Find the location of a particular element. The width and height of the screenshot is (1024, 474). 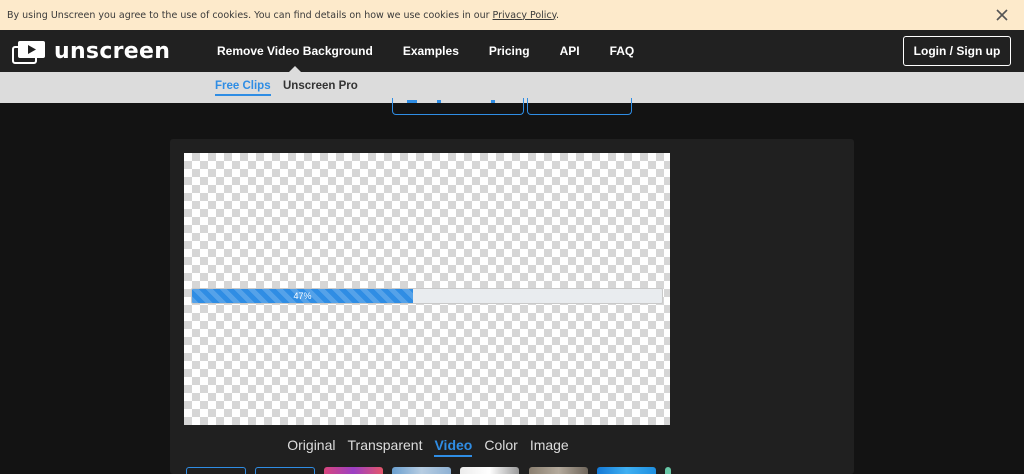

nav-pricing: Pricing is located at coordinates (509, 51).